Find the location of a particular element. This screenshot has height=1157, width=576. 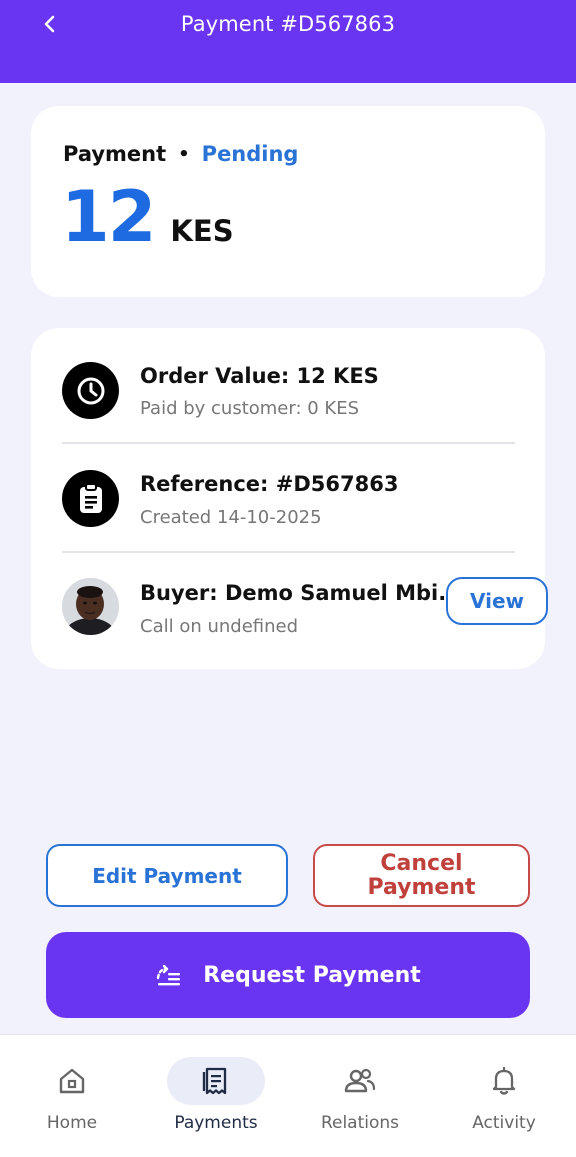

request-payment-label: Request Payment is located at coordinates (312, 975).